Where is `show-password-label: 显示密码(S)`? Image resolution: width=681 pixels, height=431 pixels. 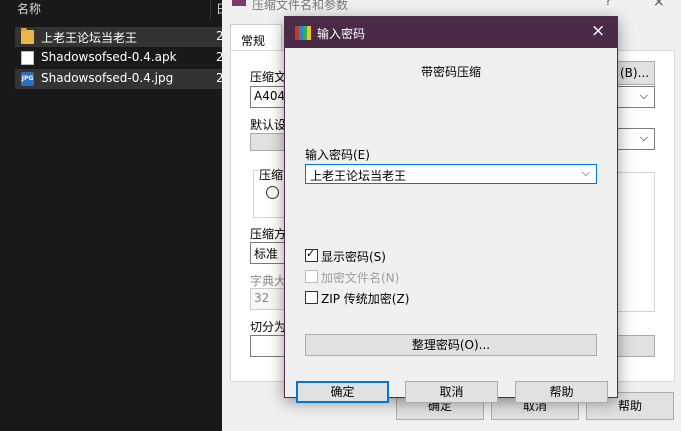 show-password-label: 显示密码(S) is located at coordinates (353, 257).